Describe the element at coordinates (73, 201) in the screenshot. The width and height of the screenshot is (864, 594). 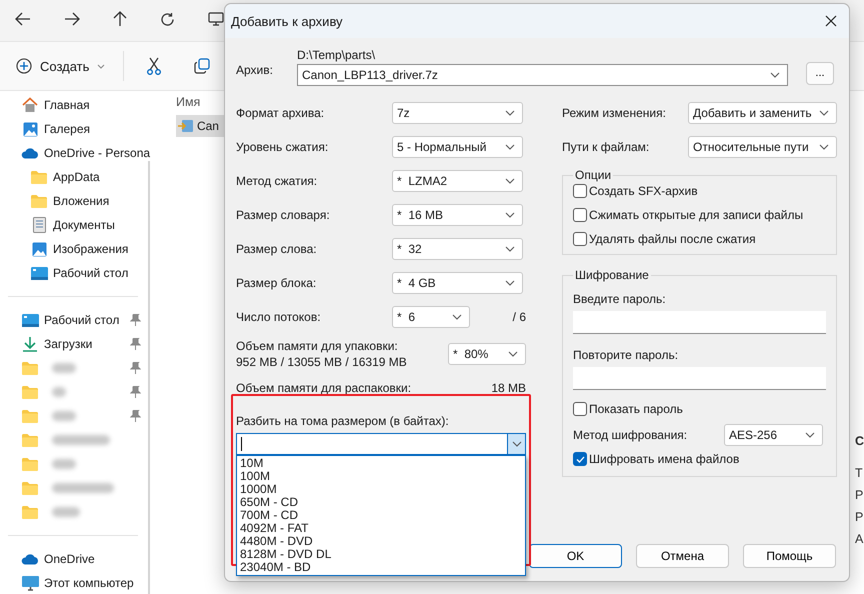
I see `sidebar-item: Вложения` at that location.